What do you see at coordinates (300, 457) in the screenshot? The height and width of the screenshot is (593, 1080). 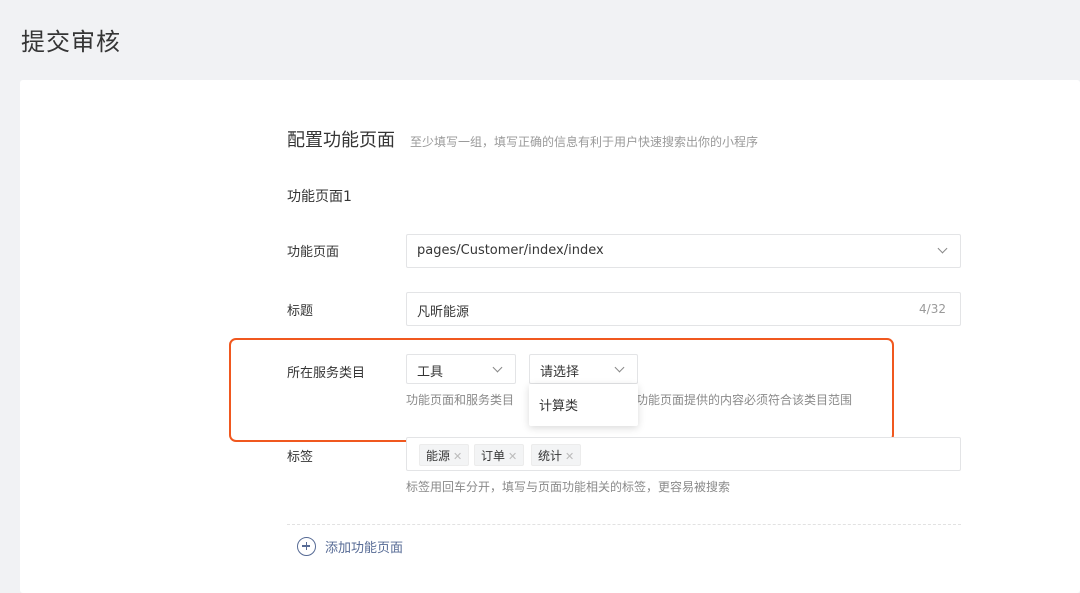 I see `tags-label: 标签` at bounding box center [300, 457].